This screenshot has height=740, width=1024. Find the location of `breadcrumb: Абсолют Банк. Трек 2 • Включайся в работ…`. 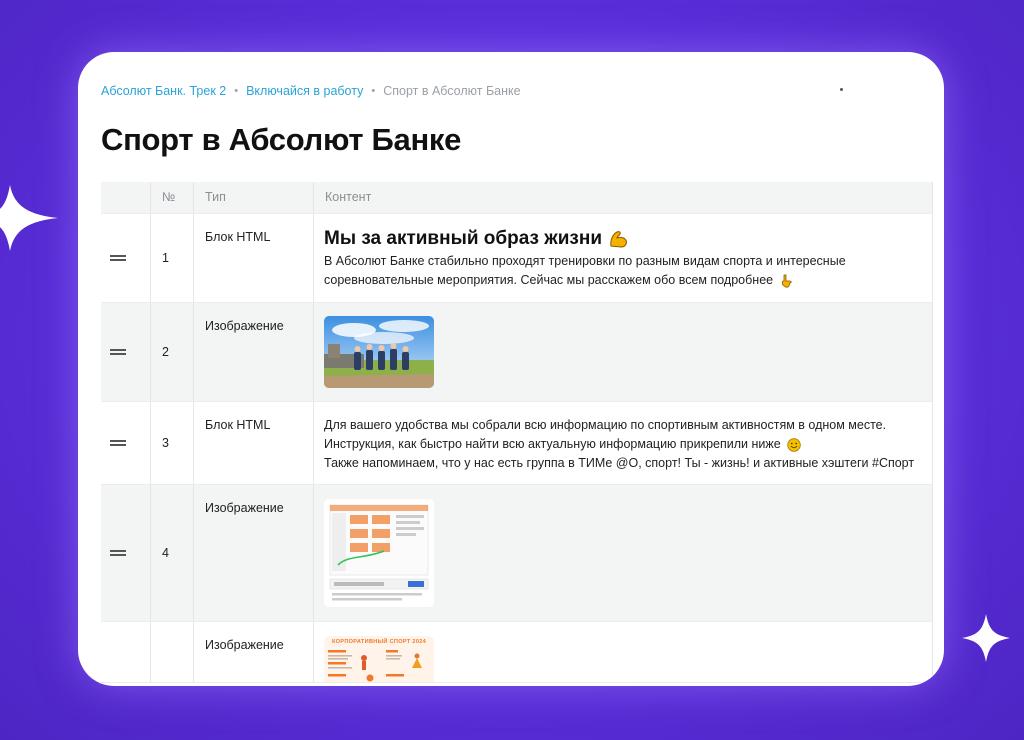

breadcrumb: Абсолют Банк. Трек 2 • Включайся в работ… is located at coordinates (311, 91).